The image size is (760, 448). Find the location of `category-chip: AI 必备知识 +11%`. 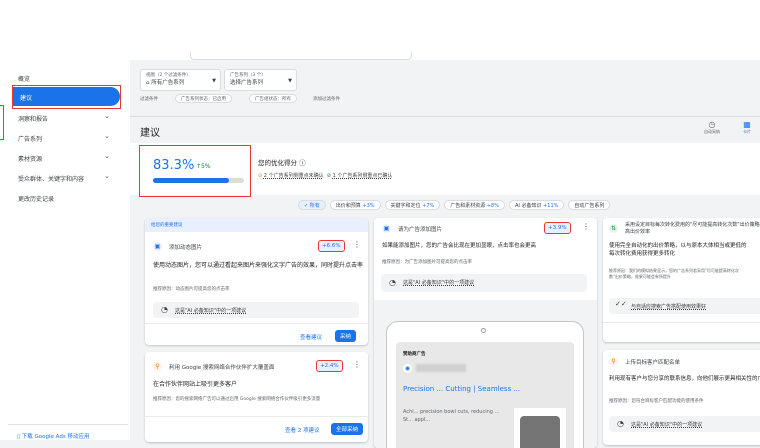

category-chip: AI 必备知识 +11% is located at coordinates (536, 205).